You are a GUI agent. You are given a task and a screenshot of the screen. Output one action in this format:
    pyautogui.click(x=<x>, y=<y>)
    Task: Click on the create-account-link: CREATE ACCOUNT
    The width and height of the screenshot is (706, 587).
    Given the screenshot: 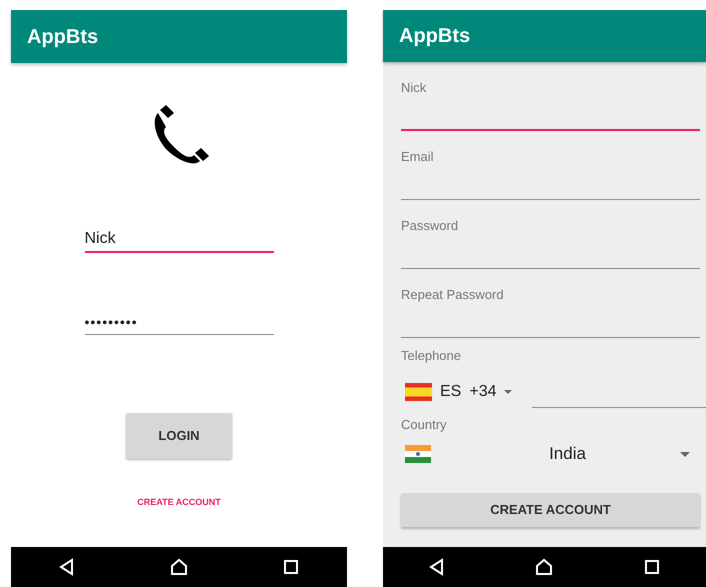 What is the action you would take?
    pyautogui.click(x=179, y=502)
    